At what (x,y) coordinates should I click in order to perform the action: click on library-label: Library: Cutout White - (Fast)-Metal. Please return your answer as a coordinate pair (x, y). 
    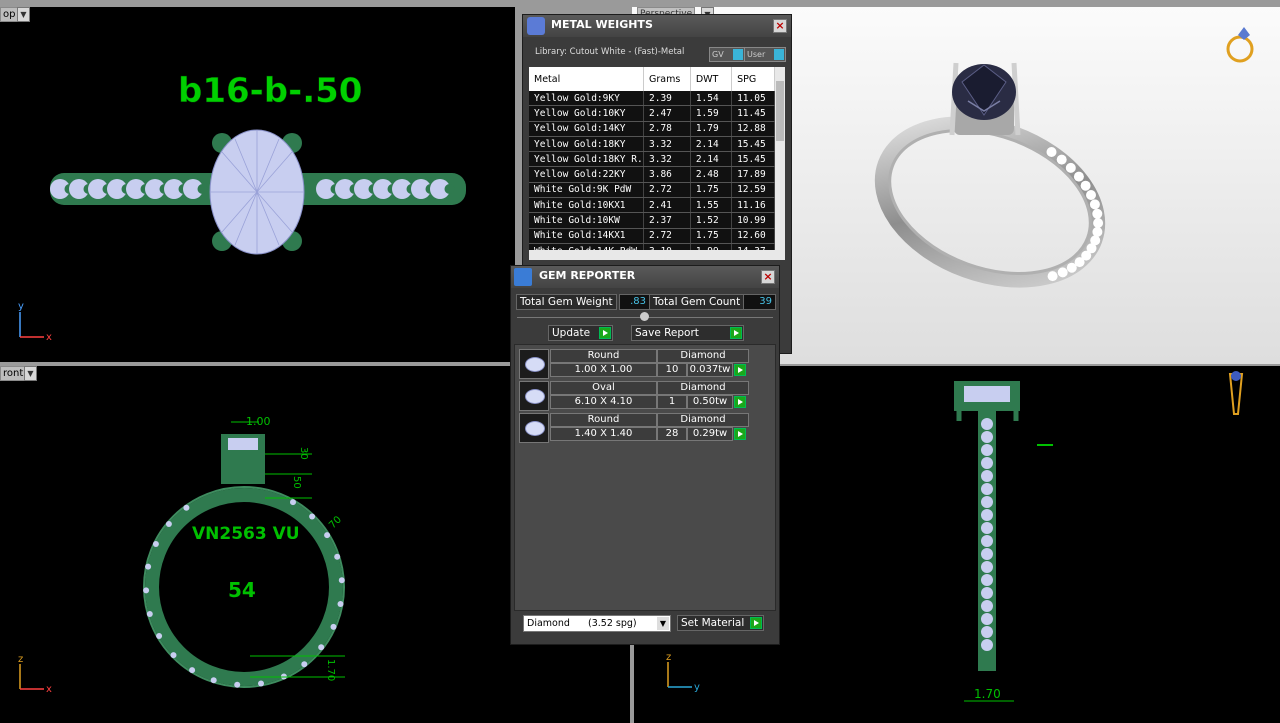
    Looking at the image, I should click on (610, 52).